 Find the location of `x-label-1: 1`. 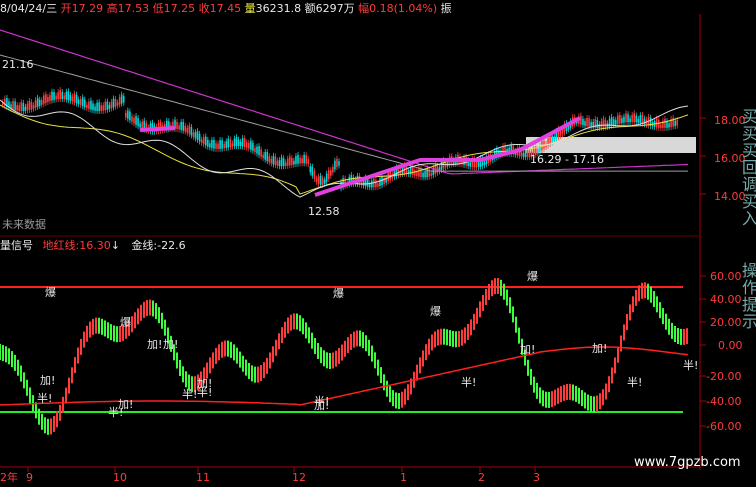

x-label-1: 1 is located at coordinates (403, 477).